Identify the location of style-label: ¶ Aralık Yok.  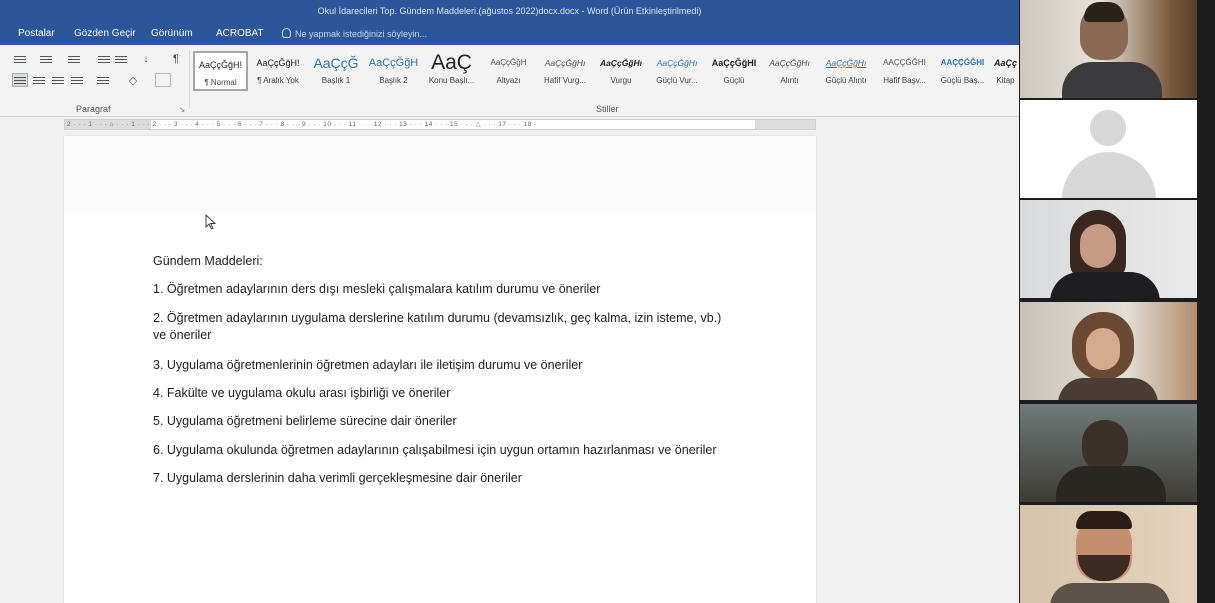
(278, 80).